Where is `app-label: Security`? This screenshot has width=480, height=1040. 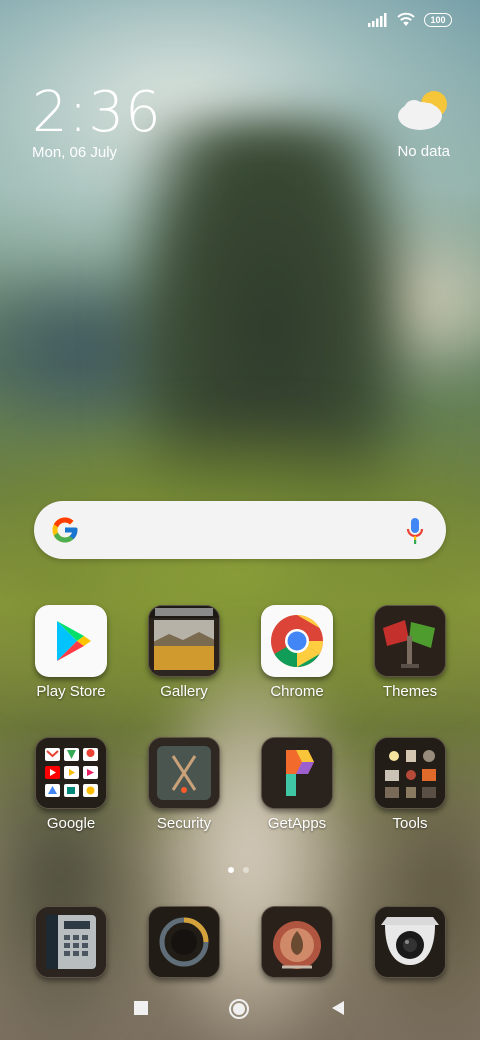 app-label: Security is located at coordinates (184, 823).